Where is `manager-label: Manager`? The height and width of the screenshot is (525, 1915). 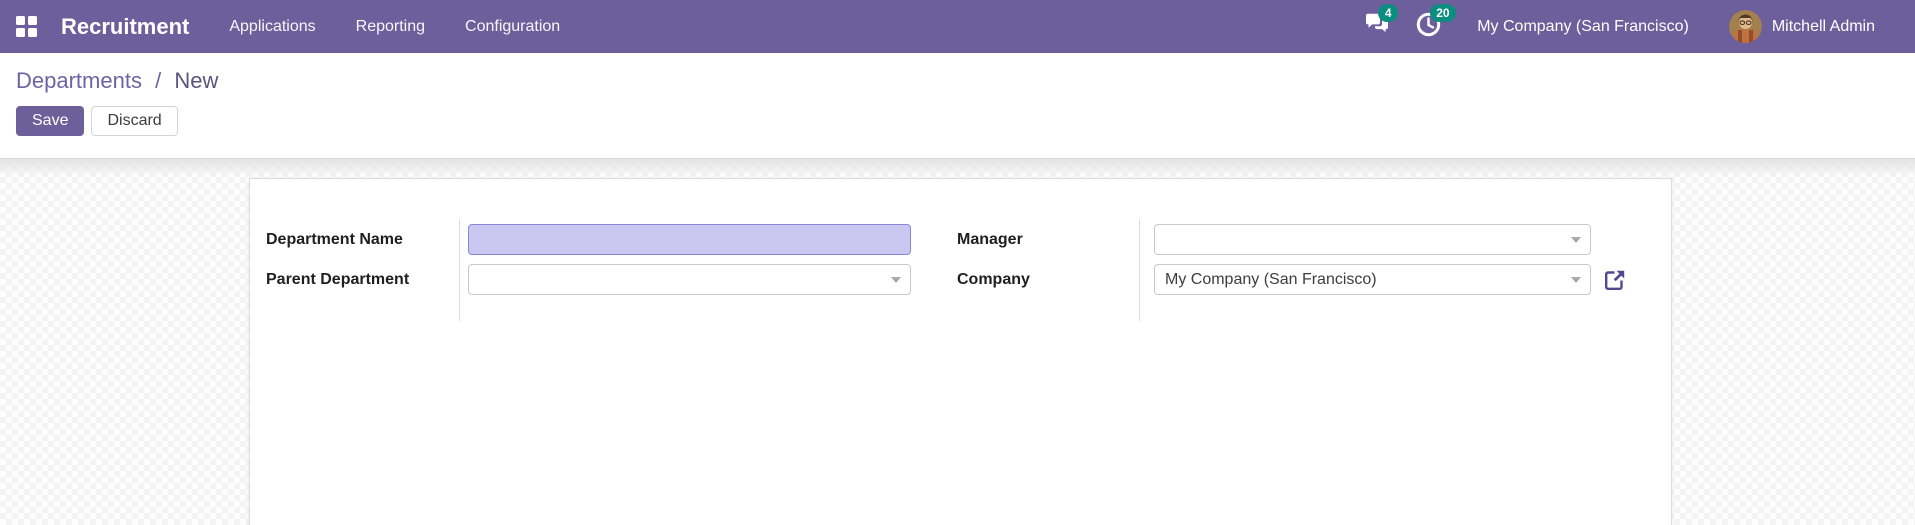 manager-label: Manager is located at coordinates (990, 239).